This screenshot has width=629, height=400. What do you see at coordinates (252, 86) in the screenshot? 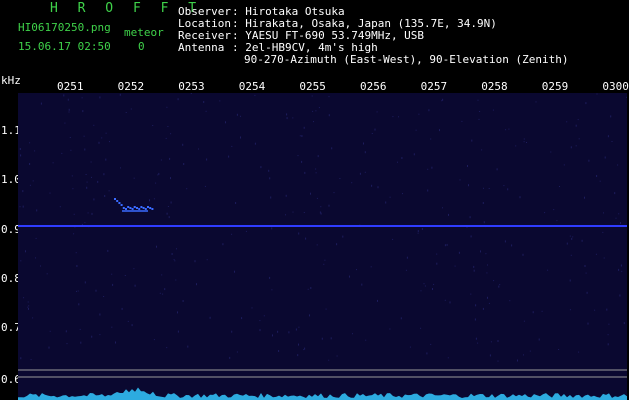
I see `time-tick-label: 0254` at bounding box center [252, 86].